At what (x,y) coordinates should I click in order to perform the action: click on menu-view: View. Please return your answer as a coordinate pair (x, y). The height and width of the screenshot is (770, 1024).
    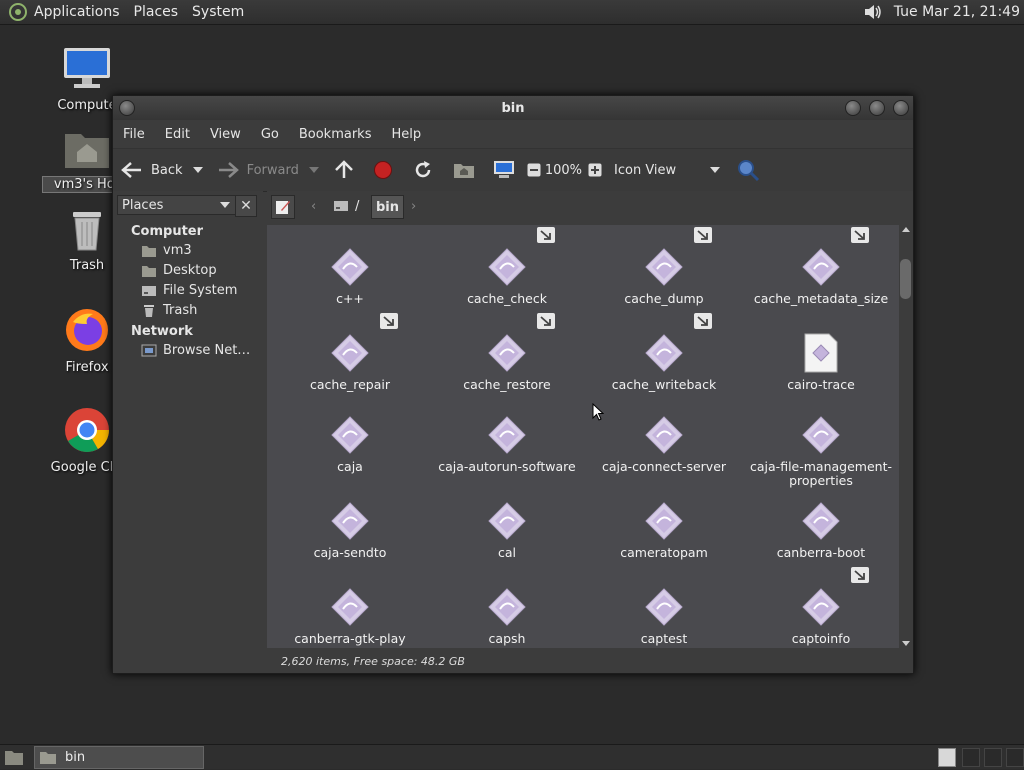
    Looking at the image, I should click on (225, 134).